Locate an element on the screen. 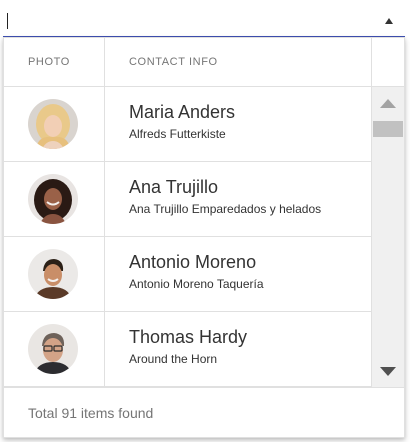  dark-haired-woman-avatar is located at coordinates (53, 199).